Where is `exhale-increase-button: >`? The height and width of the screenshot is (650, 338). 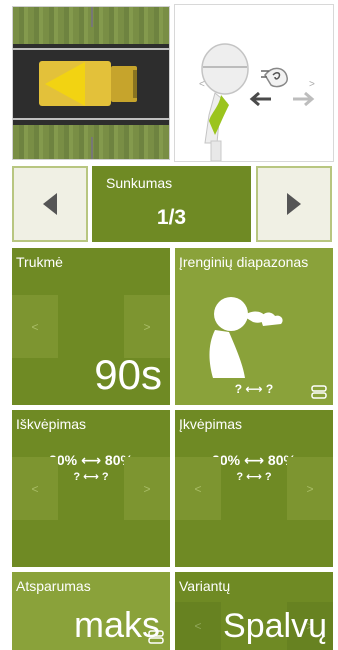
exhale-increase-button: > is located at coordinates (147, 488).